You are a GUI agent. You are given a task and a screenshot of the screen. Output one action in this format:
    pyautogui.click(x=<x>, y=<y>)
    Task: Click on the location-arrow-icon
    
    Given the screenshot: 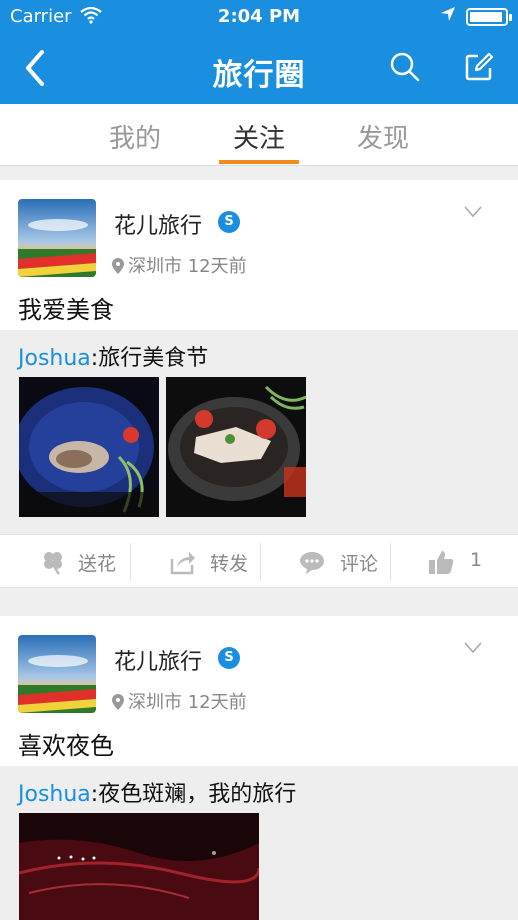 What is the action you would take?
    pyautogui.click(x=448, y=16)
    